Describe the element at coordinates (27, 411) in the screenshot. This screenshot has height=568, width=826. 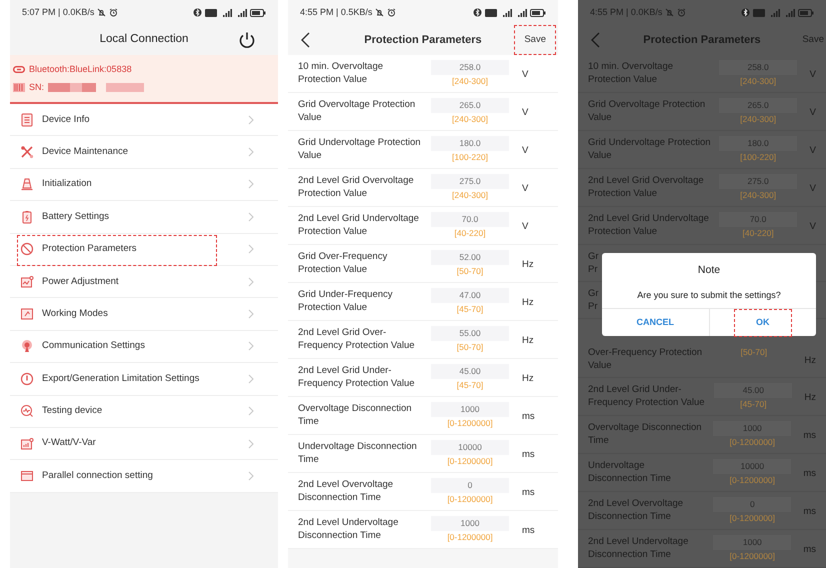
I see `pulse-icon` at that location.